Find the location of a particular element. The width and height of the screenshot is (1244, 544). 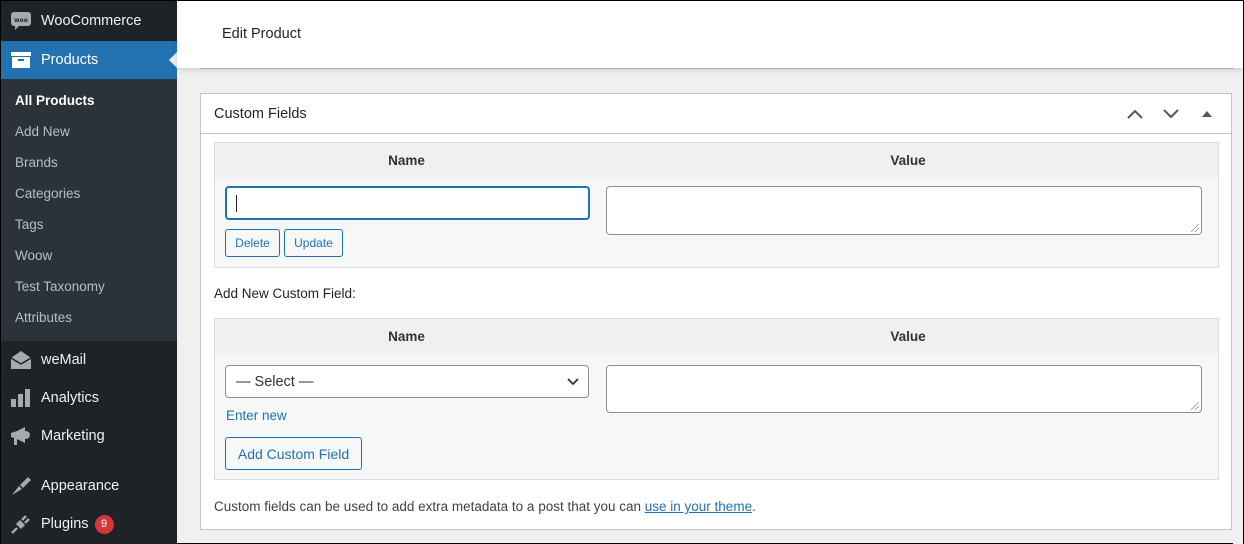

add-new-custom-field-label: Add New Custom Field: is located at coordinates (285, 293).